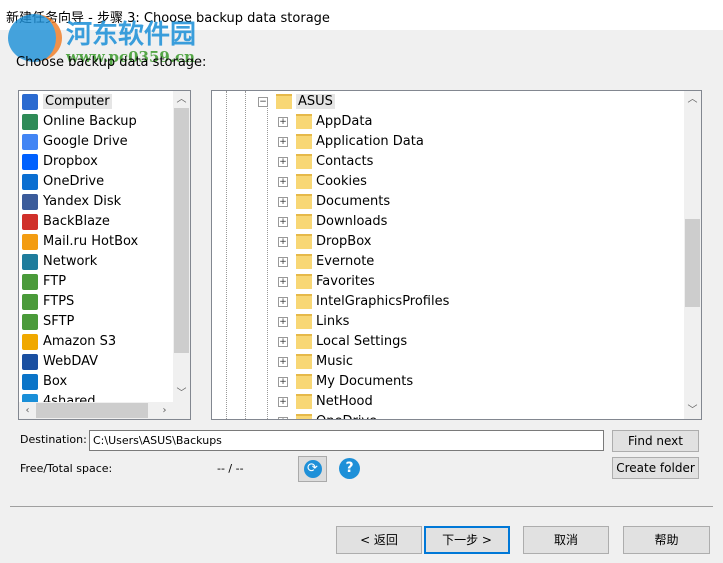 The image size is (723, 563). What do you see at coordinates (666, 540) in the screenshot?
I see `help-button: 帮助` at bounding box center [666, 540].